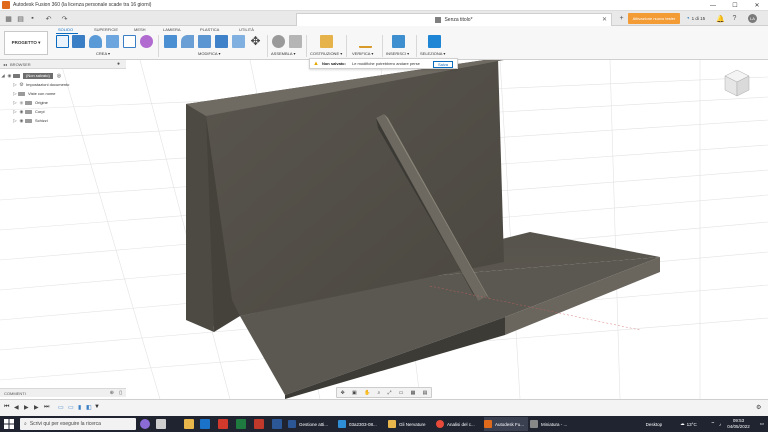 This screenshot has width=768, height=432. Describe the element at coordinates (401, 393) in the screenshot. I see `display-settings-icon: ▭` at that location.